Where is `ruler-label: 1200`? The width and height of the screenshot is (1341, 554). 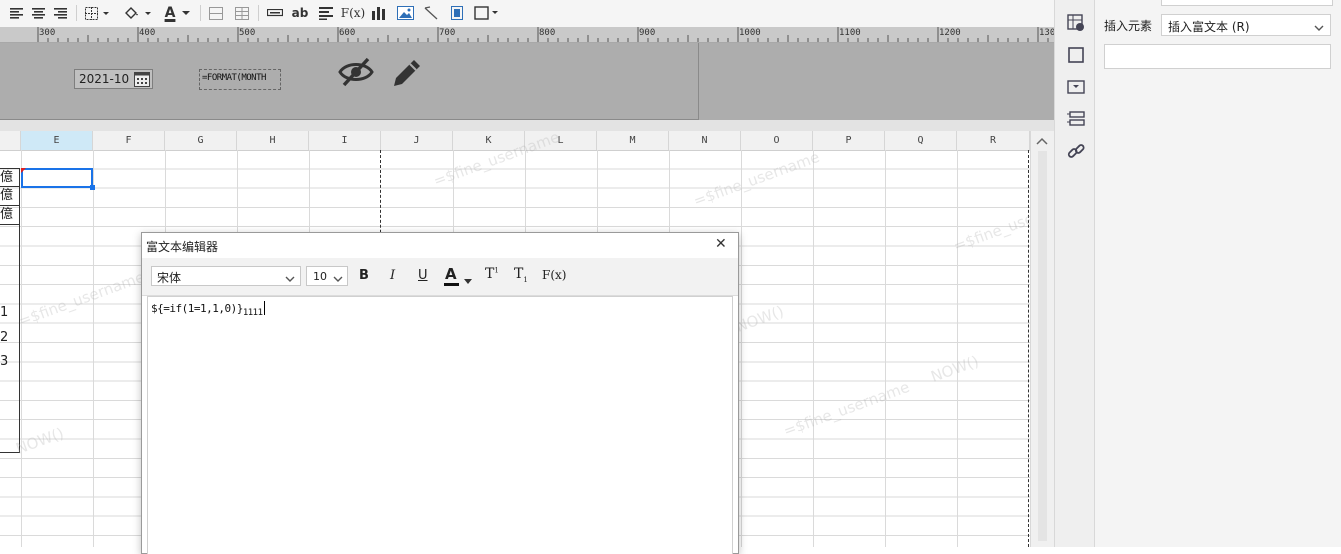 ruler-label: 1200 is located at coordinates (950, 33).